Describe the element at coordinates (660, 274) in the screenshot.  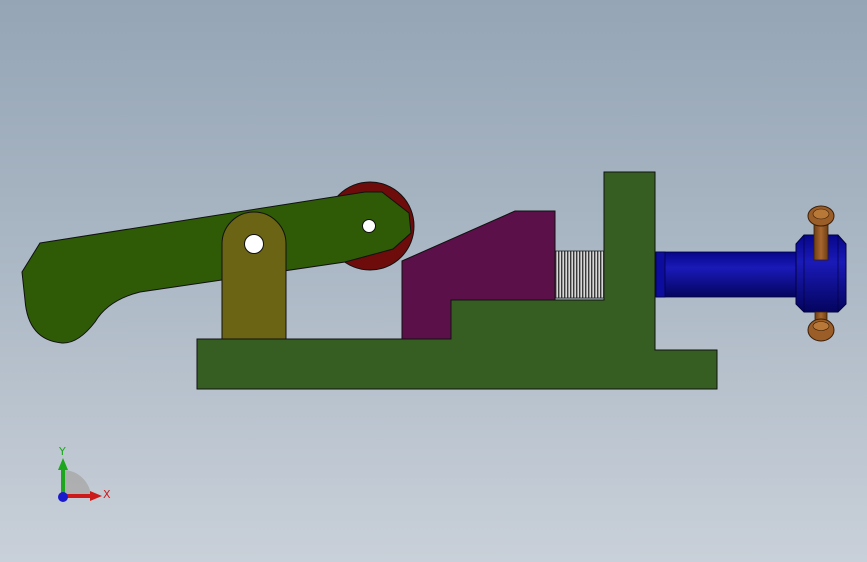
I see `knob-collar` at that location.